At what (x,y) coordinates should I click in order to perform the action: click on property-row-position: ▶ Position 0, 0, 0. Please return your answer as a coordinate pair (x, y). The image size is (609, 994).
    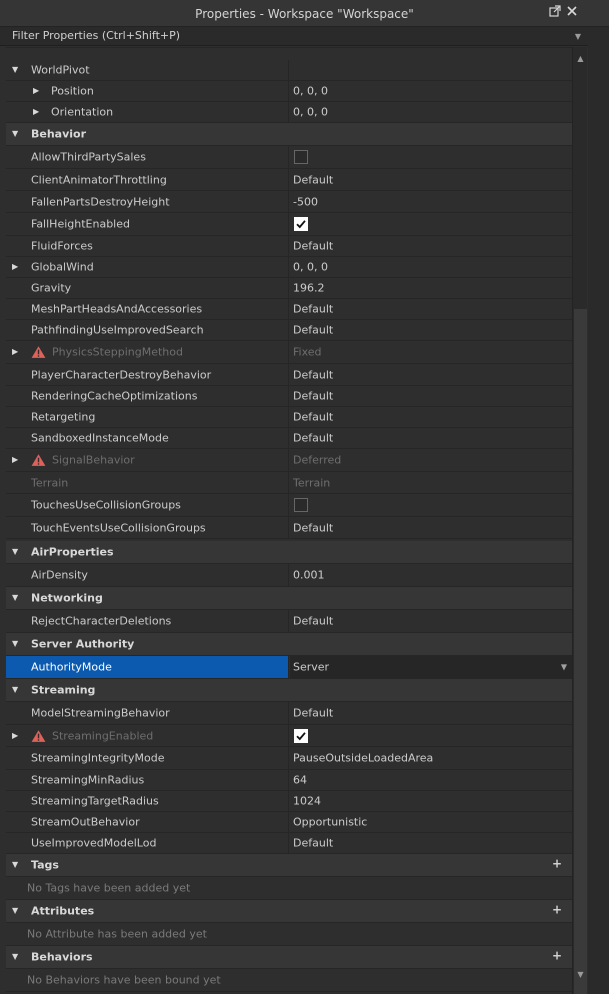
    Looking at the image, I should click on (289, 91).